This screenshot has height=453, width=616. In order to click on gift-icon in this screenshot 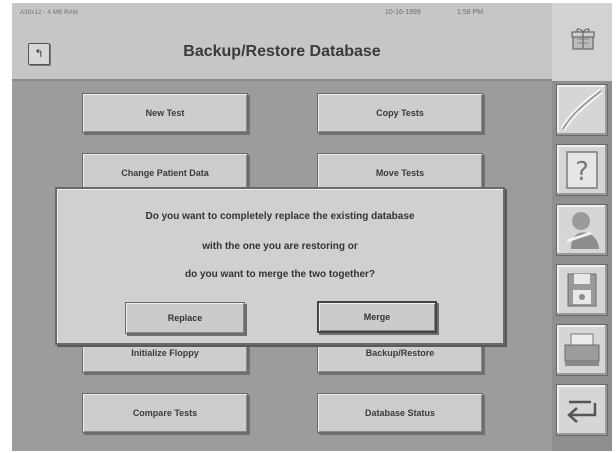, I will do `click(583, 39)`.